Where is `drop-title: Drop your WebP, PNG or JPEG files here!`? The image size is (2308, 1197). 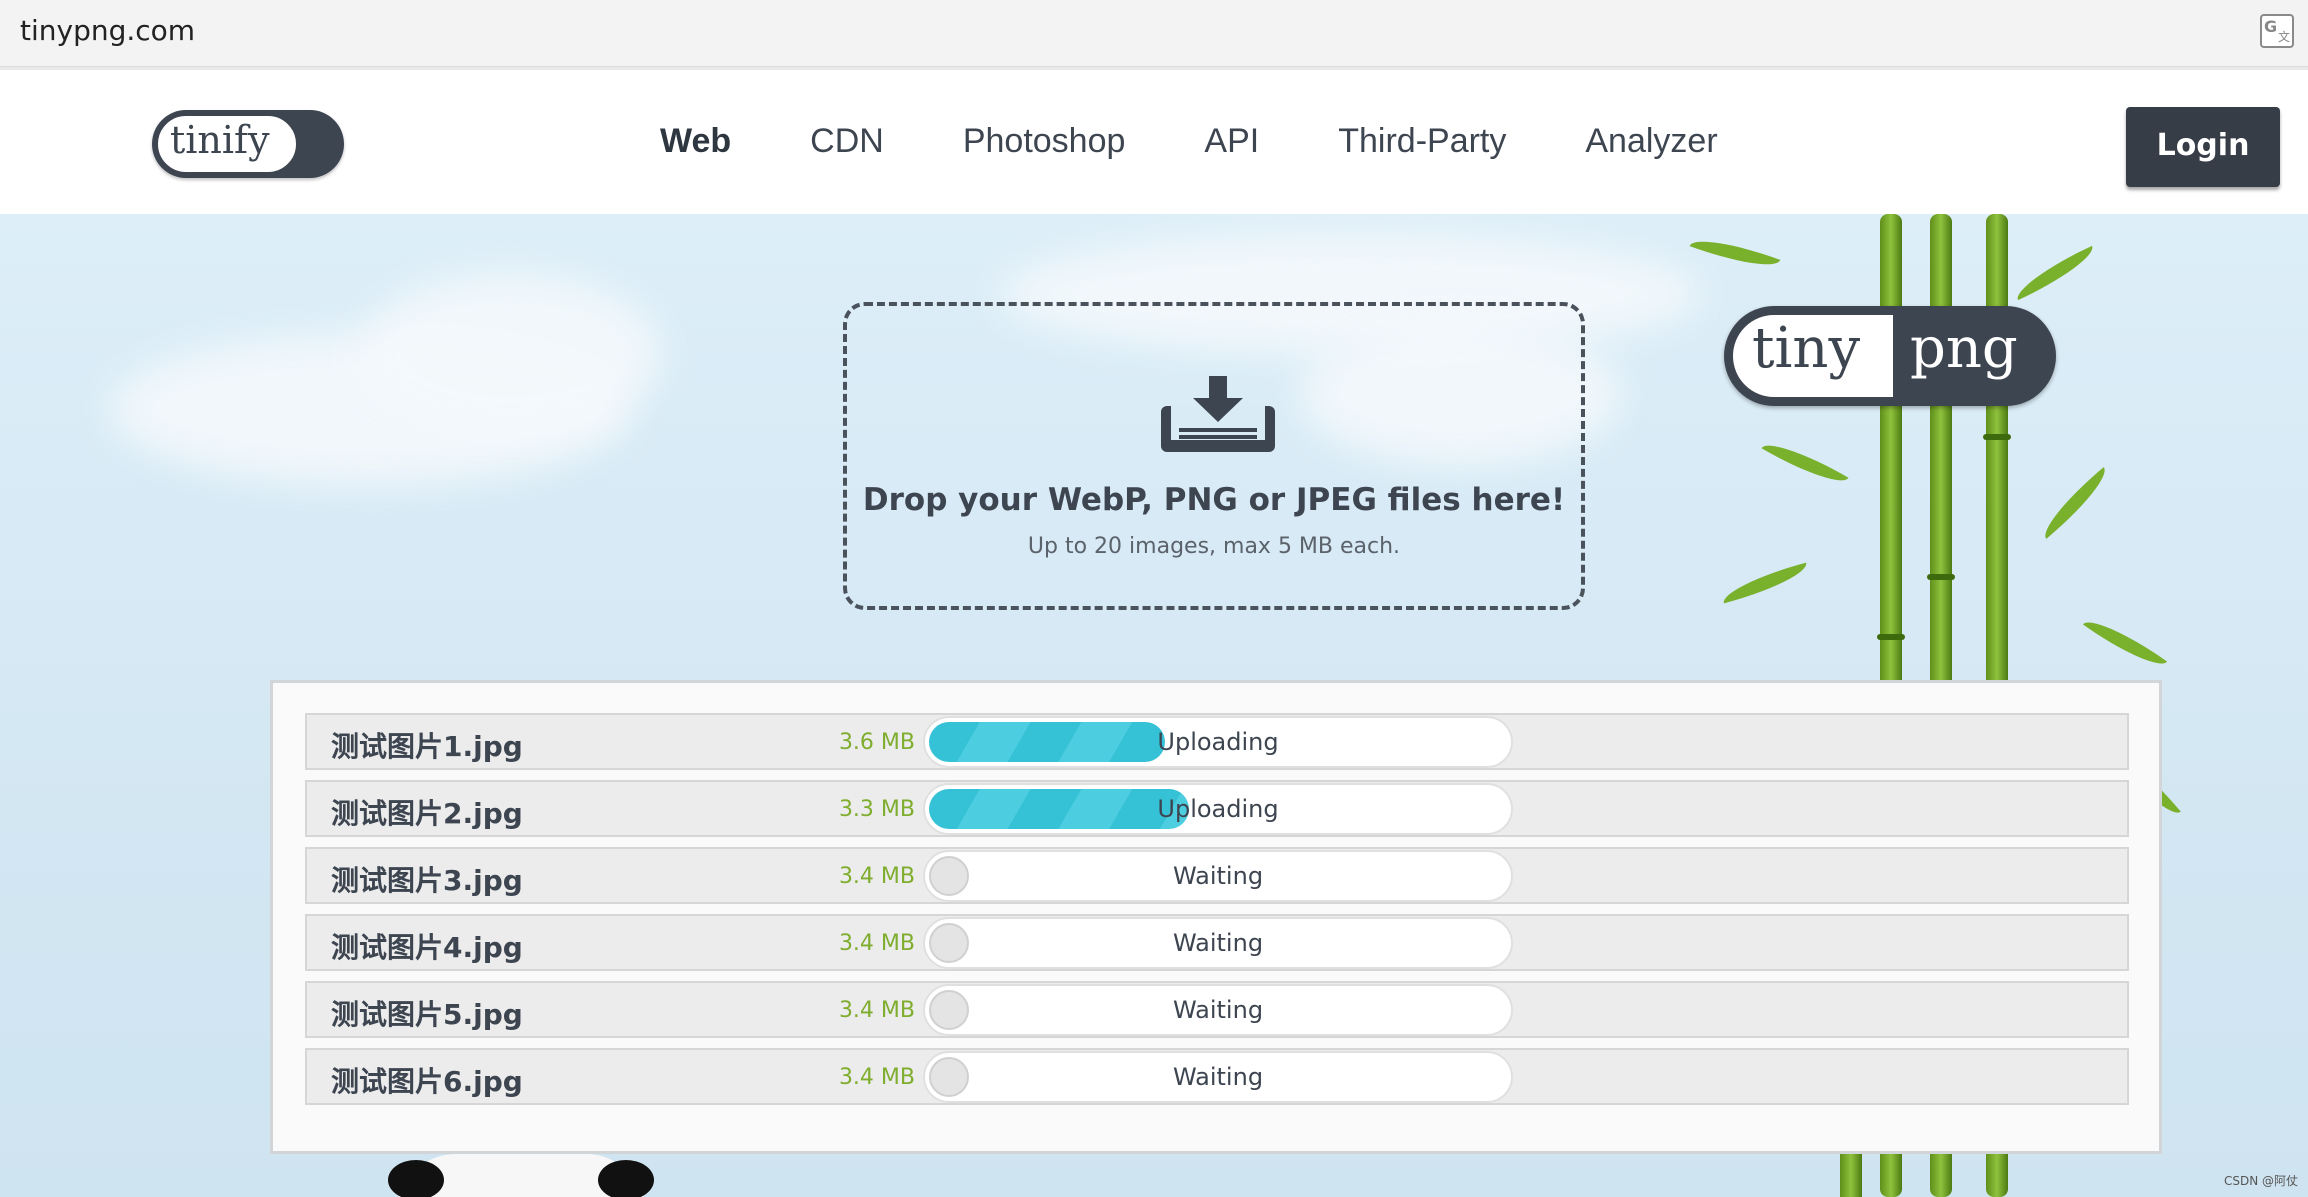
drop-title: Drop your WebP, PNG or JPEG files here! is located at coordinates (1214, 500).